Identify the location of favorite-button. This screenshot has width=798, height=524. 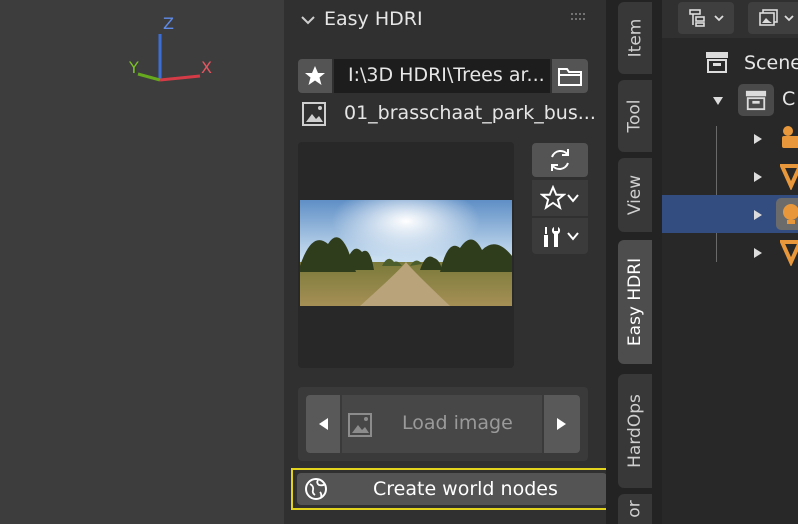
(315, 76).